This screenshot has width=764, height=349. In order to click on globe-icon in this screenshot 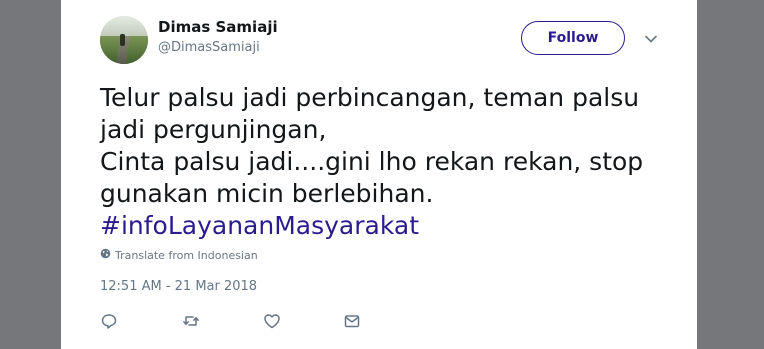, I will do `click(105, 255)`.